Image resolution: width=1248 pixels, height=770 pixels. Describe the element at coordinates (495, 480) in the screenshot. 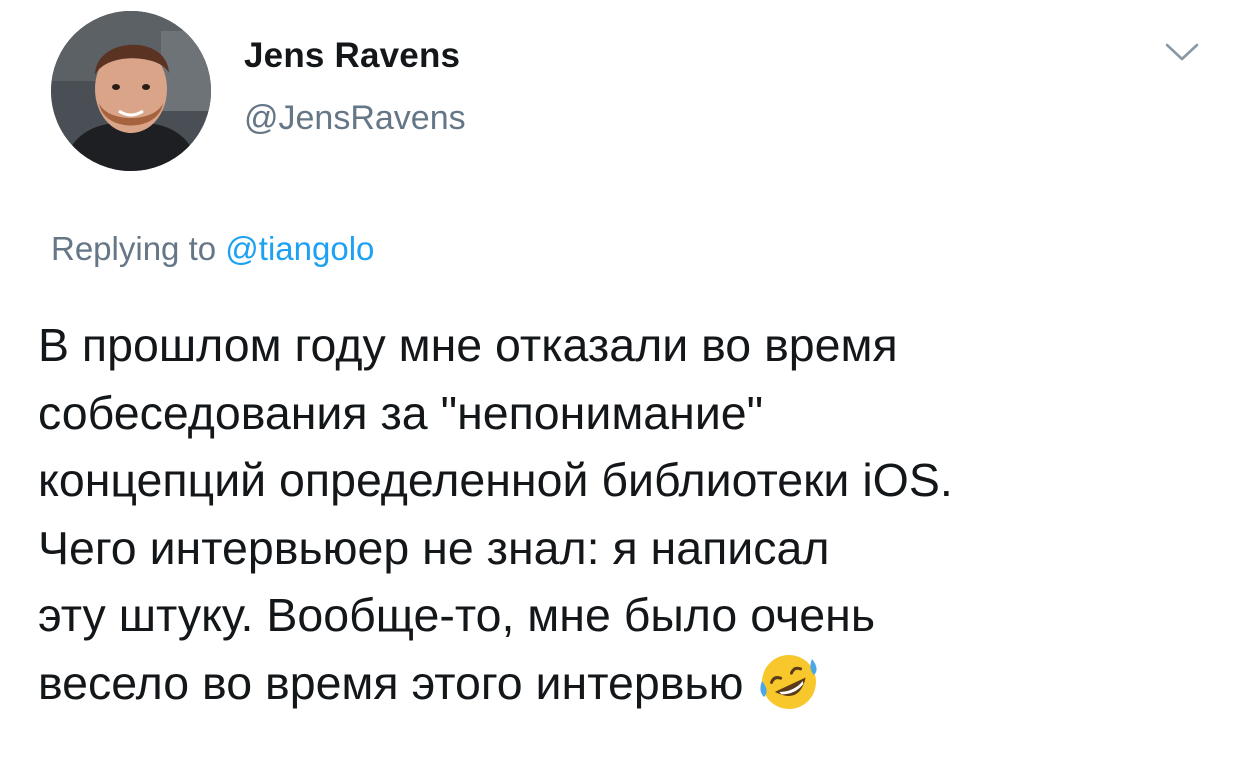

I see `tweet-text-line: концепций определенной библиотеки iOS.` at that location.